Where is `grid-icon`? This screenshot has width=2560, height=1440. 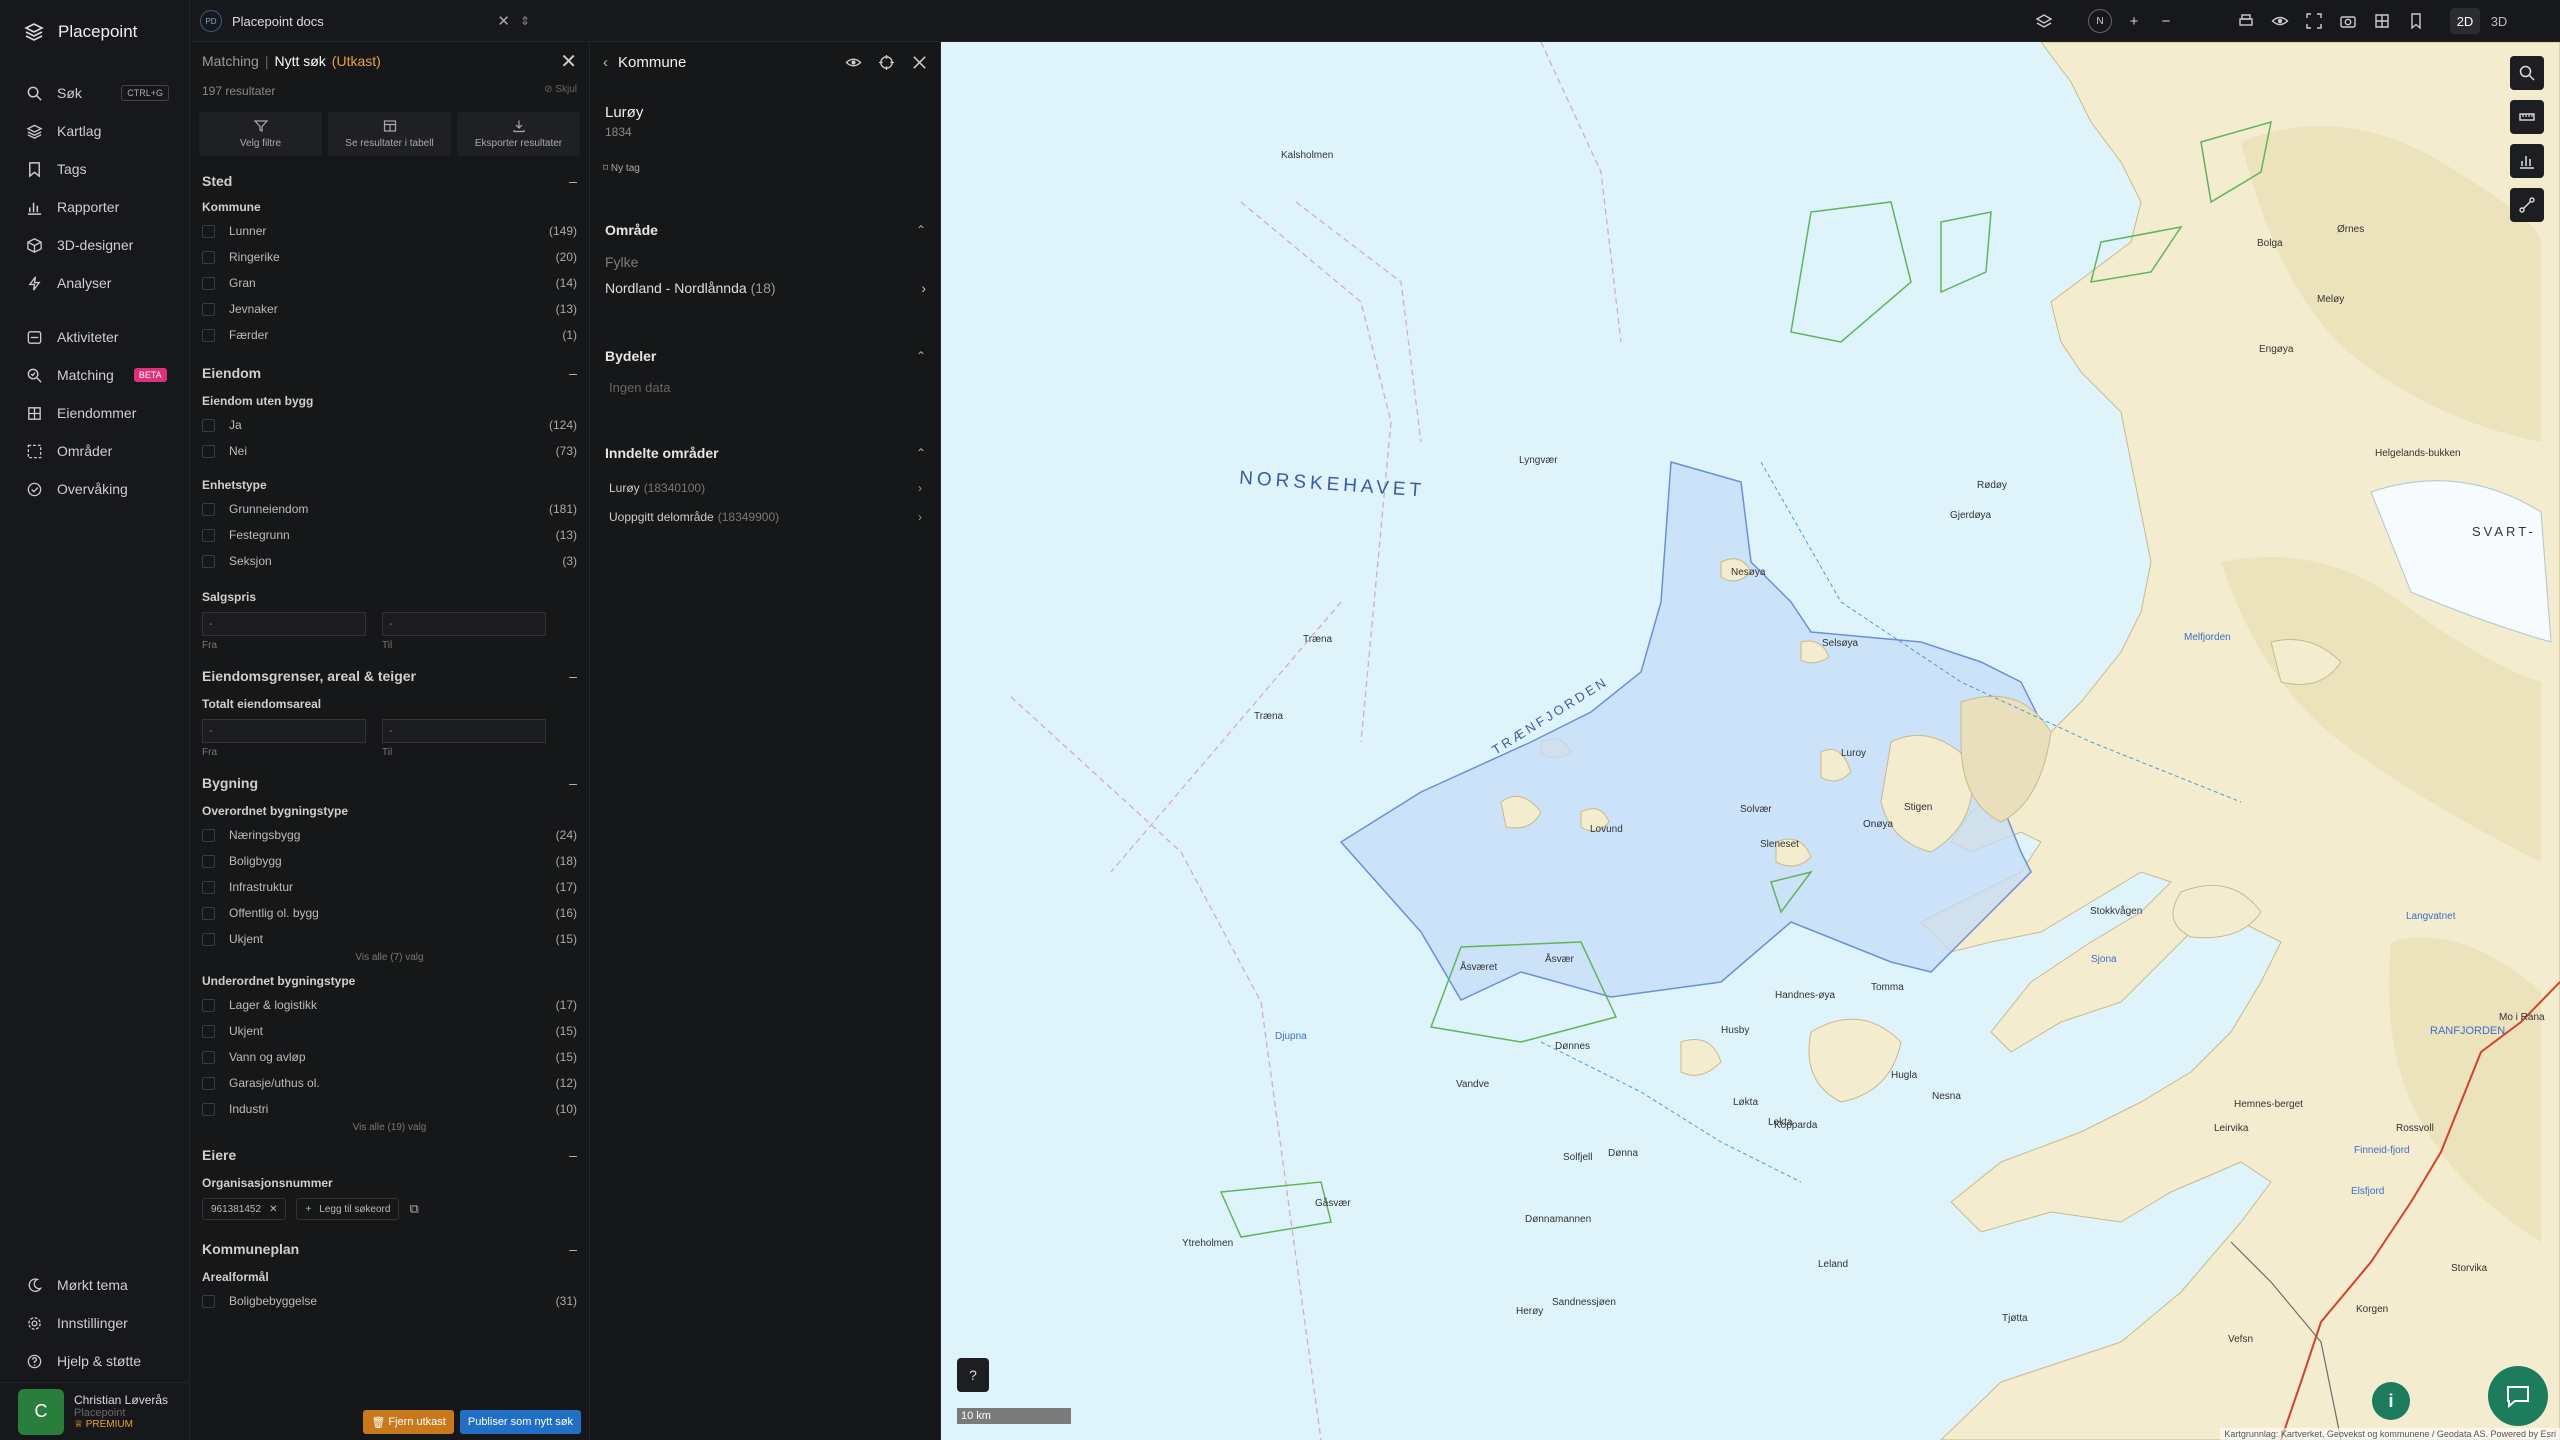
grid-icon is located at coordinates (2382, 21).